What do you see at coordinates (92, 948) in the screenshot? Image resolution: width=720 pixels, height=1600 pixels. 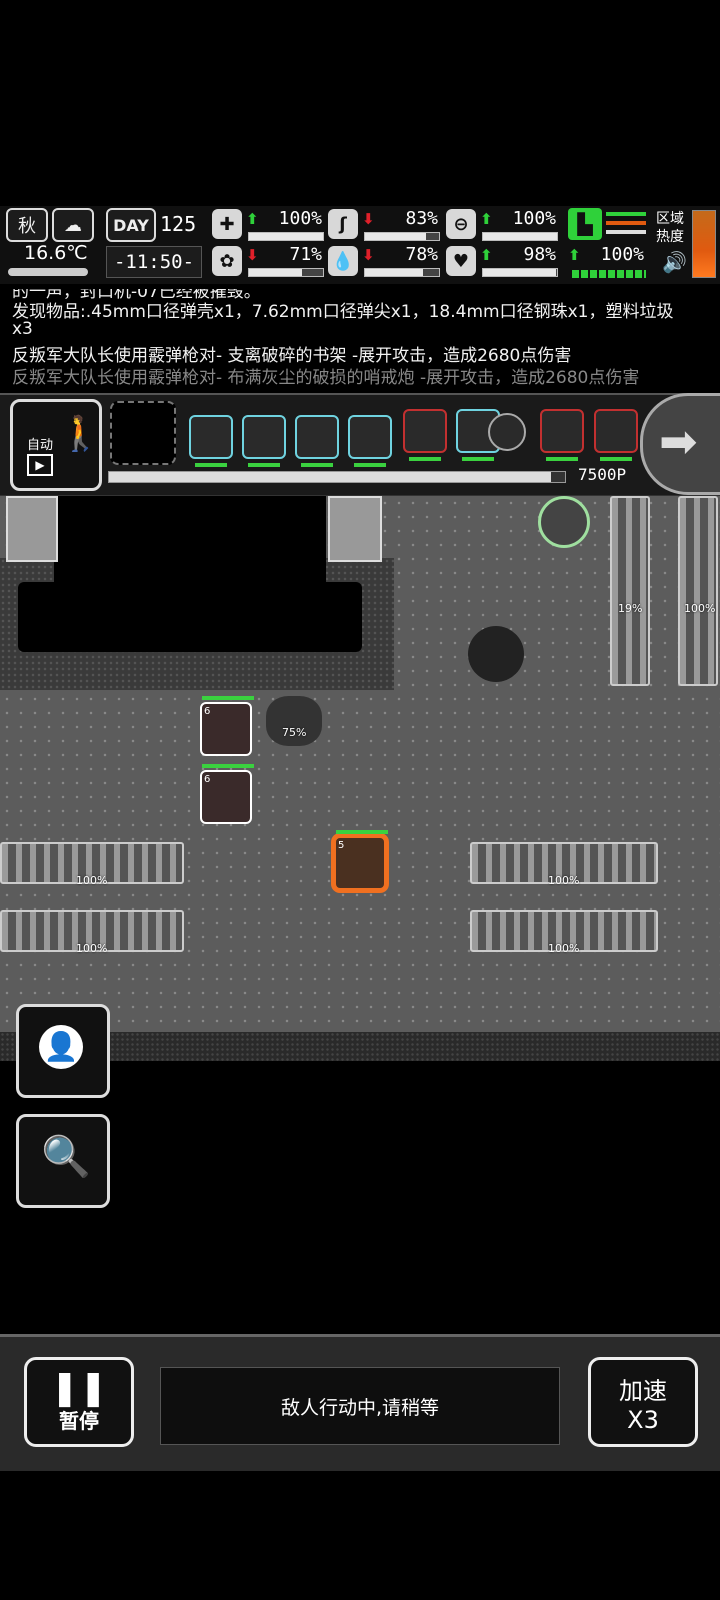 I see `shelf-percent-left-2: 100%` at bounding box center [92, 948].